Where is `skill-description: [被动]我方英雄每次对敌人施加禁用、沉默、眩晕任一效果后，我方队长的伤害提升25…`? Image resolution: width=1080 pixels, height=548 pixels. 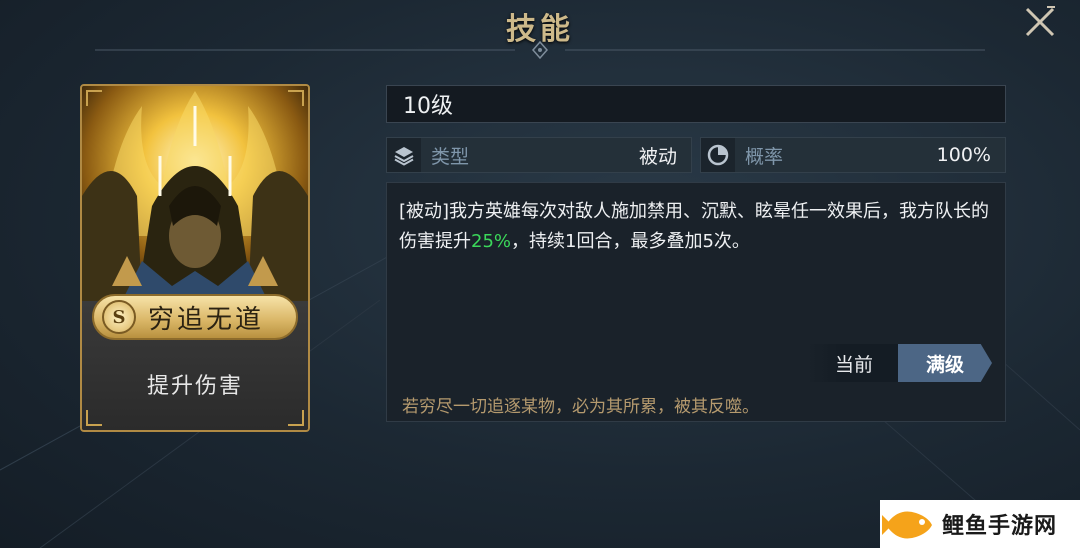
skill-description: [被动]我方英雄每次对敌人施加禁用、沉默、眩晕任一效果后，我方队长的伤害提升25… is located at coordinates (697, 227).